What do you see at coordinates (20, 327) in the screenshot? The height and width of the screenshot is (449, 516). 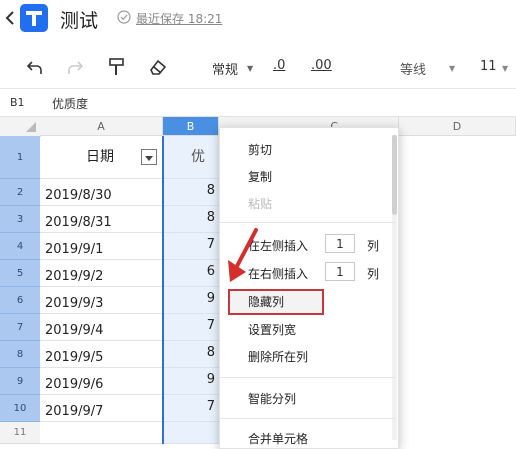 I see `row-header: 7` at bounding box center [20, 327].